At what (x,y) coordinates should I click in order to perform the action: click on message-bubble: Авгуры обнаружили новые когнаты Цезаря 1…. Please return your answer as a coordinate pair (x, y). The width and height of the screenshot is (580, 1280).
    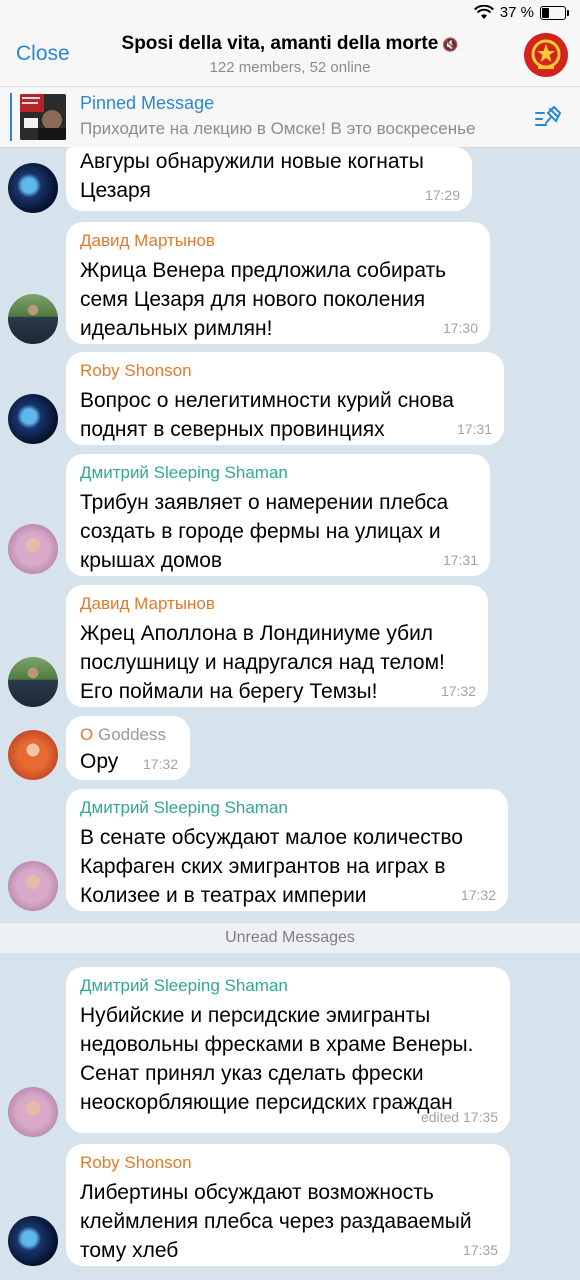
    Looking at the image, I should click on (269, 179).